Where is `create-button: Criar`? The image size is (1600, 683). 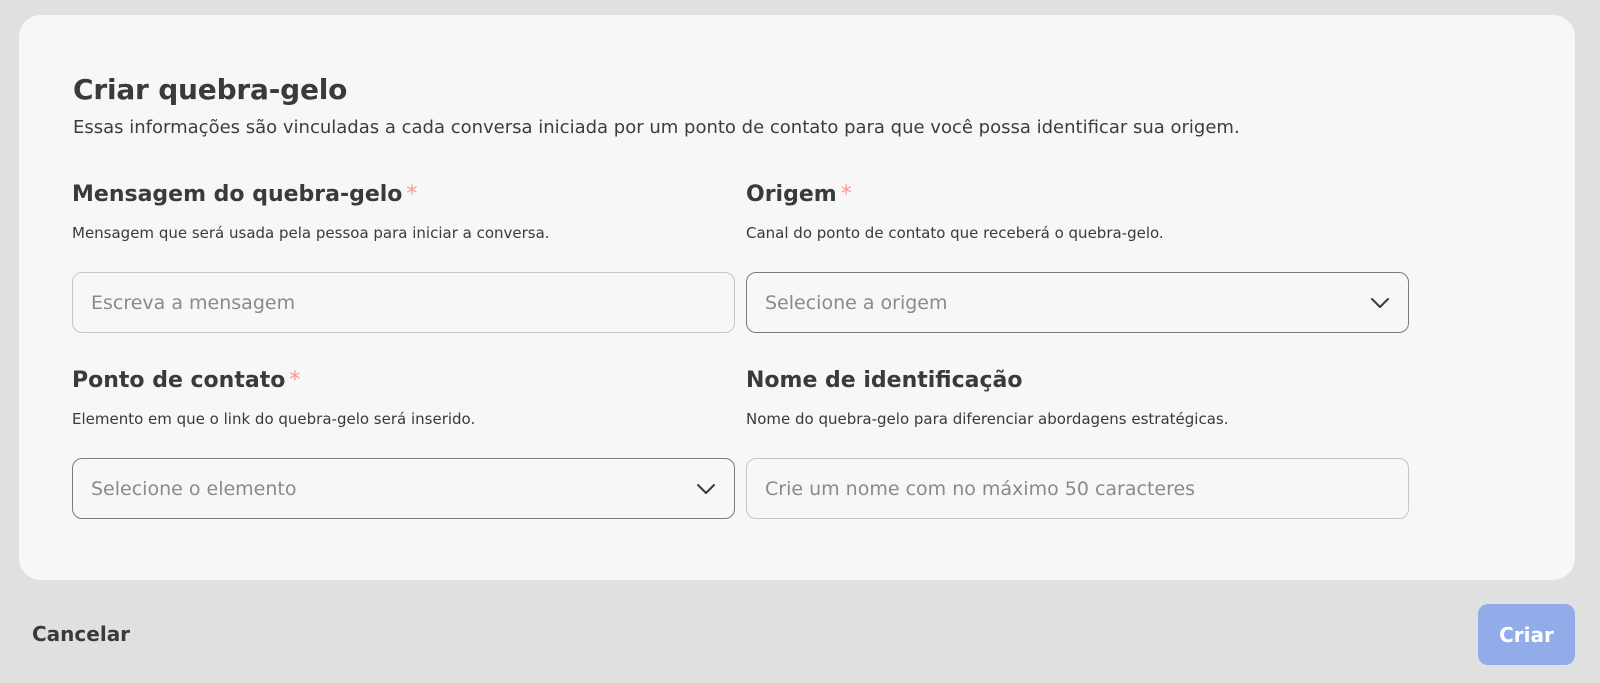
create-button: Criar is located at coordinates (1526, 634).